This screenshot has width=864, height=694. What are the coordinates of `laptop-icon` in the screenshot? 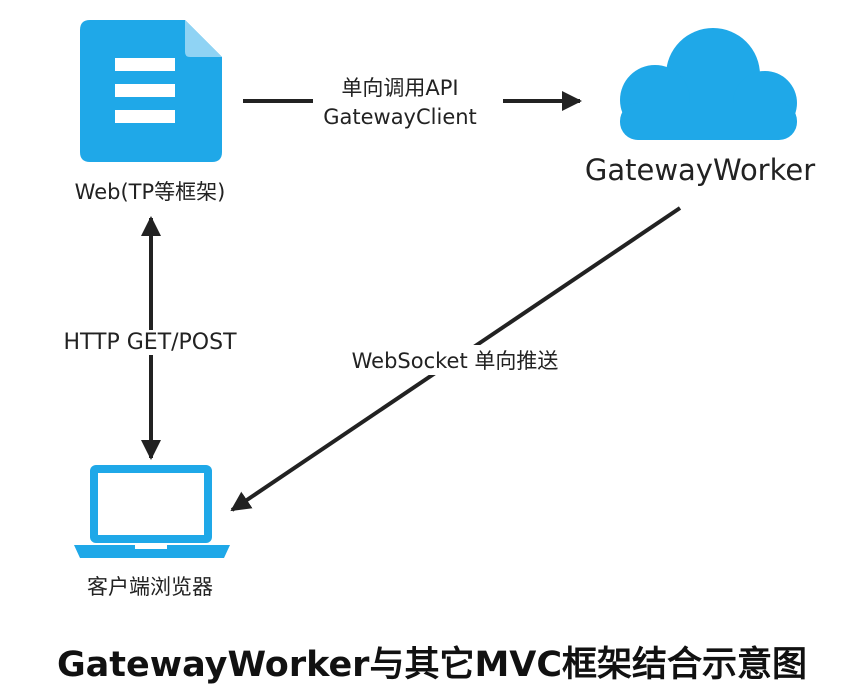 It's located at (152, 511).